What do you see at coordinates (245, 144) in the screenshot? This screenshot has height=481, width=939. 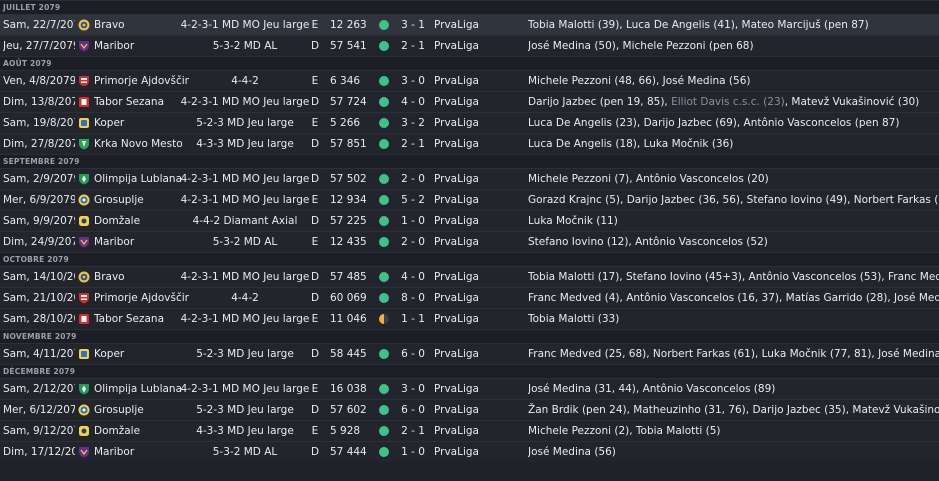 I see `formation: 4-3-3 MD Jeu large` at bounding box center [245, 144].